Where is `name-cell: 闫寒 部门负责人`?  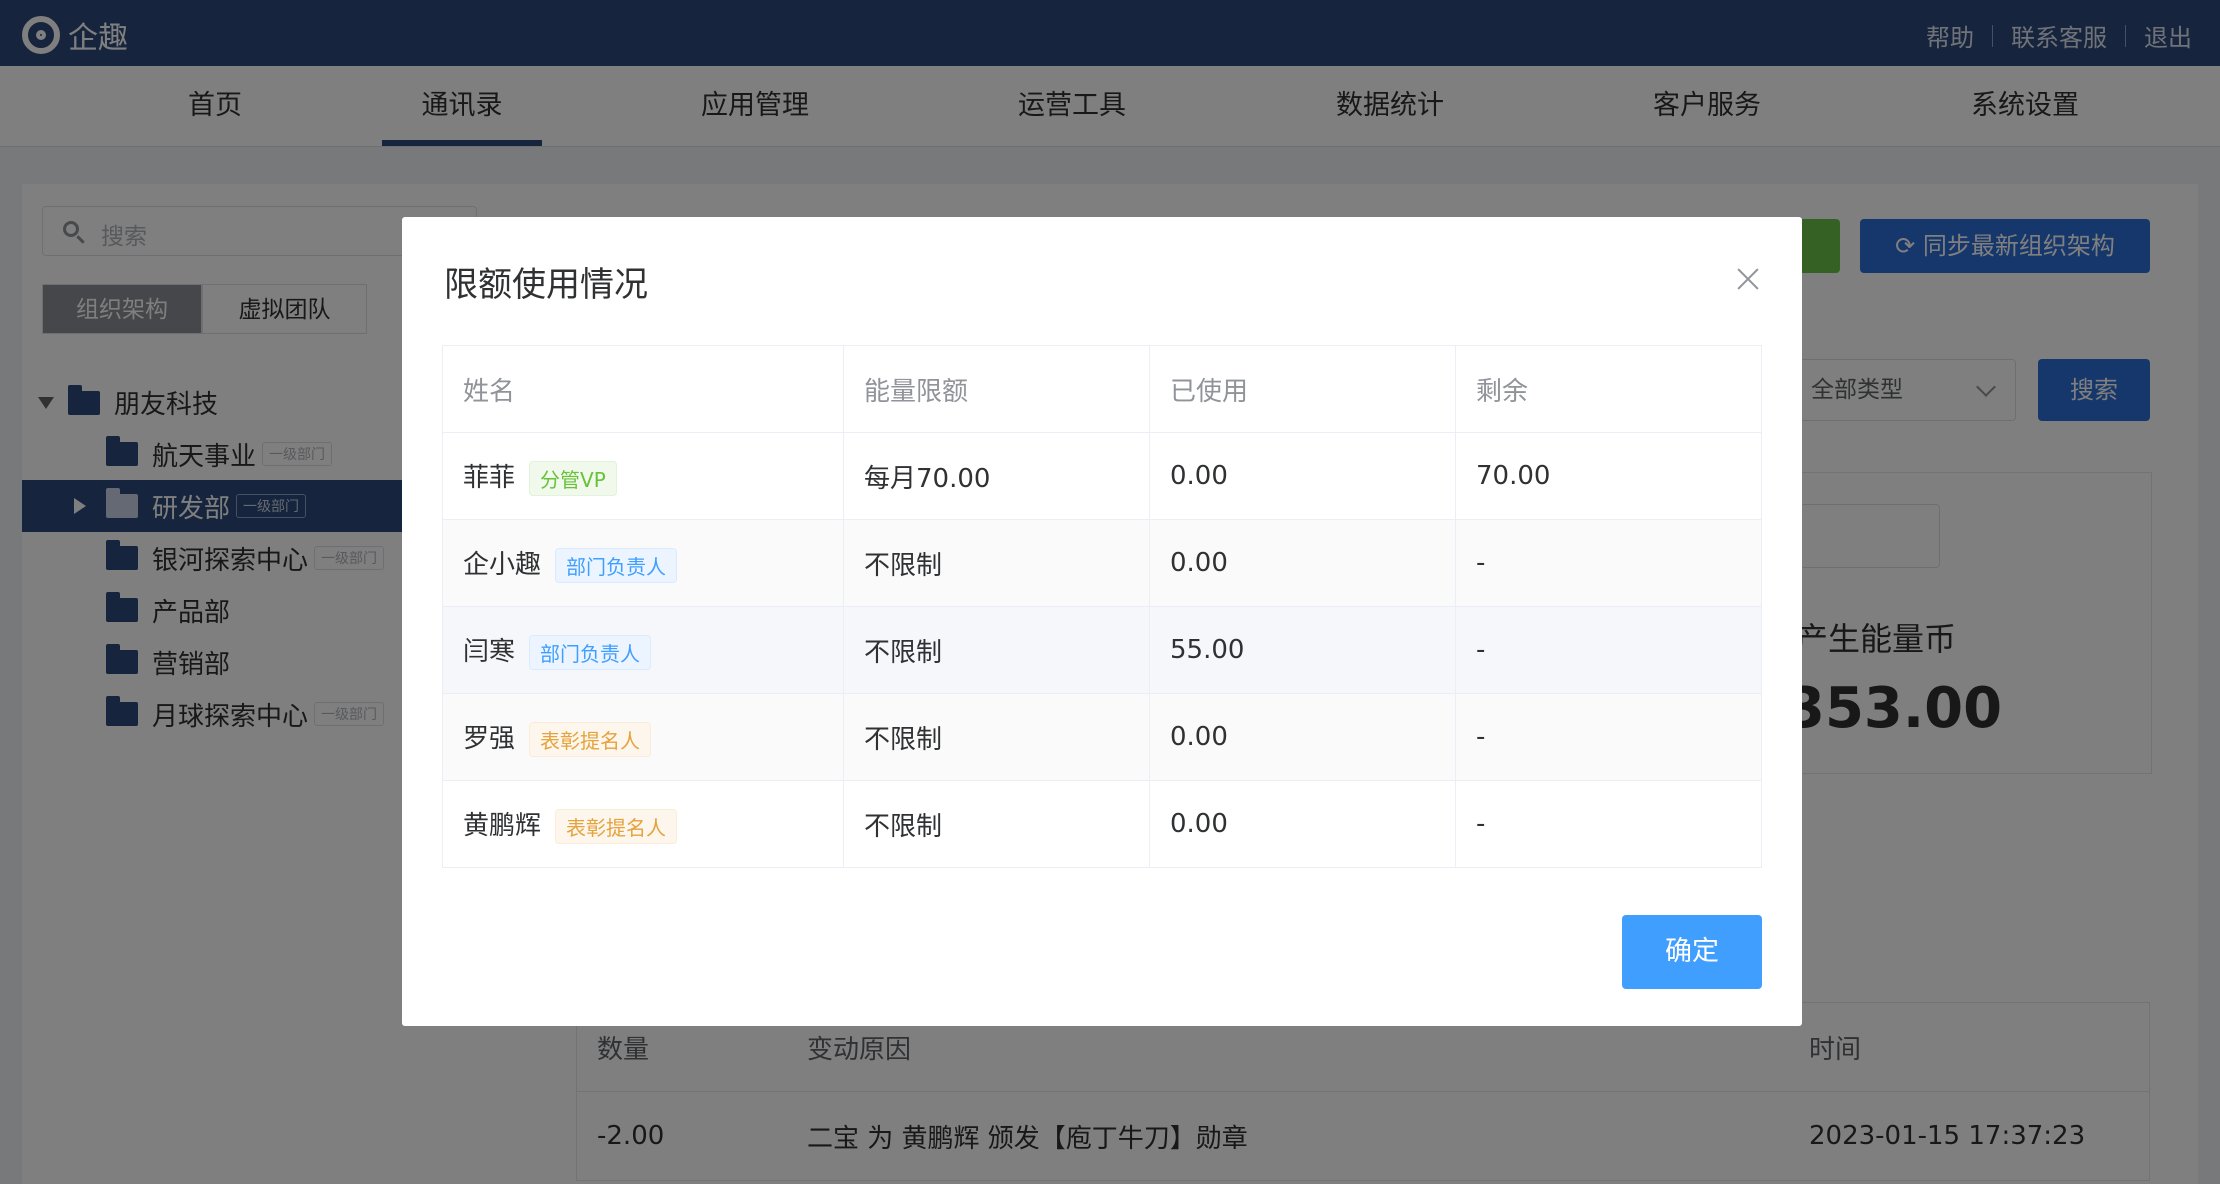
name-cell: 闫寒 部门负责人 is located at coordinates (643, 650).